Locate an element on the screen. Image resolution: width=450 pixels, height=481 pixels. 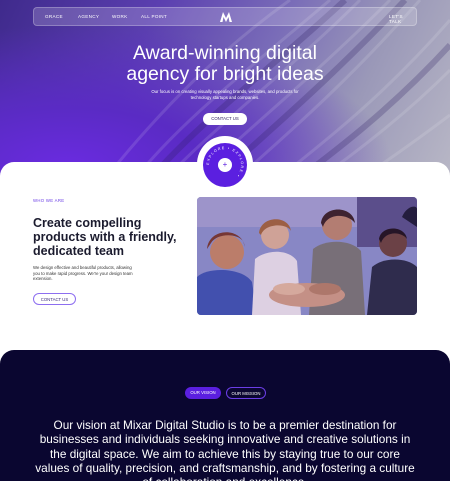
hero-title-line2: agency for bright ideas is located at coordinates (225, 74).